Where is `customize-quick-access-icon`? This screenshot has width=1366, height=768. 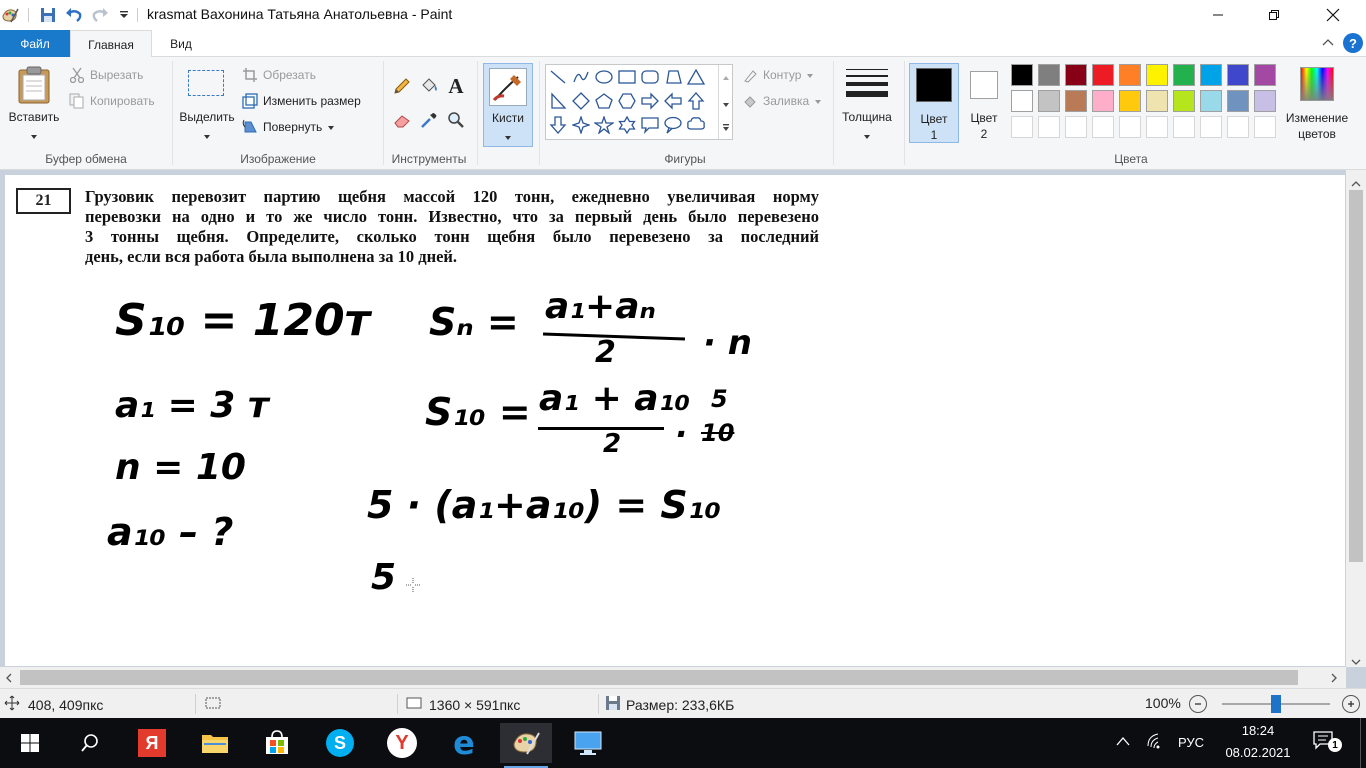
customize-quick-access-icon is located at coordinates (124, 15).